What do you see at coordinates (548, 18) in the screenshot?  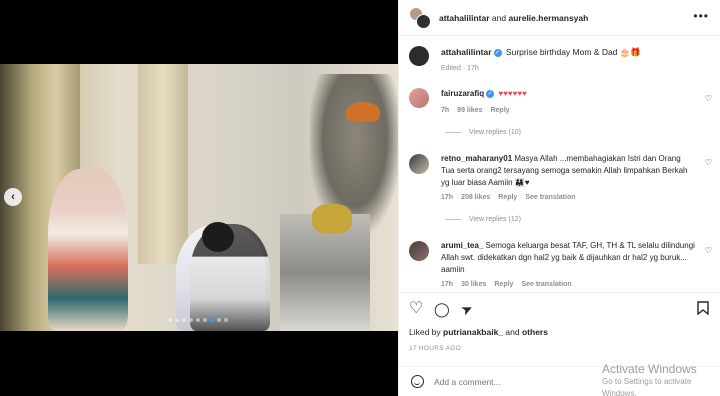 I see `header-username-2: aurelie.hermansyah` at bounding box center [548, 18].